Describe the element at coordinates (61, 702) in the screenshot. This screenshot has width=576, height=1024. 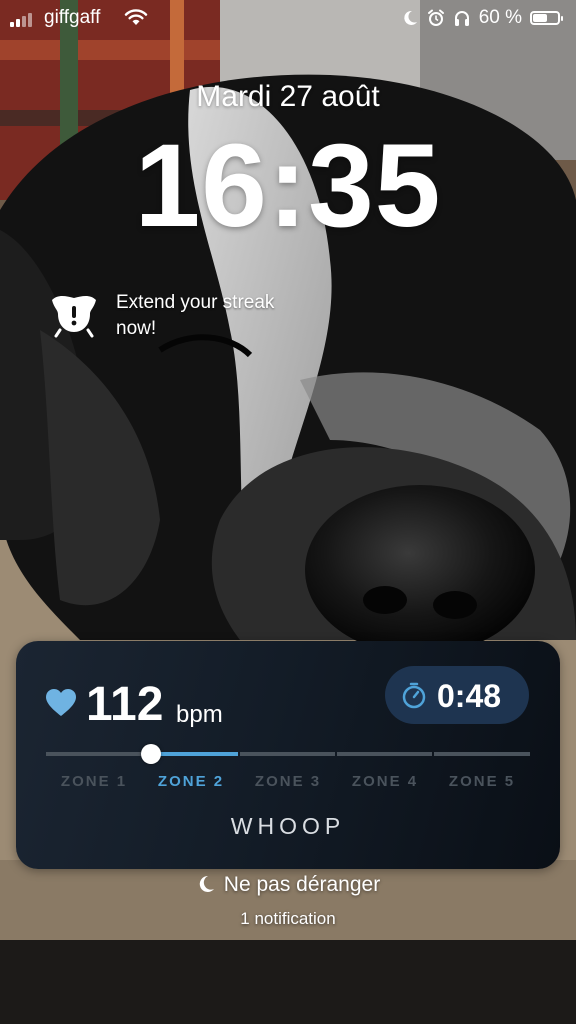
I see `heart-icon` at that location.